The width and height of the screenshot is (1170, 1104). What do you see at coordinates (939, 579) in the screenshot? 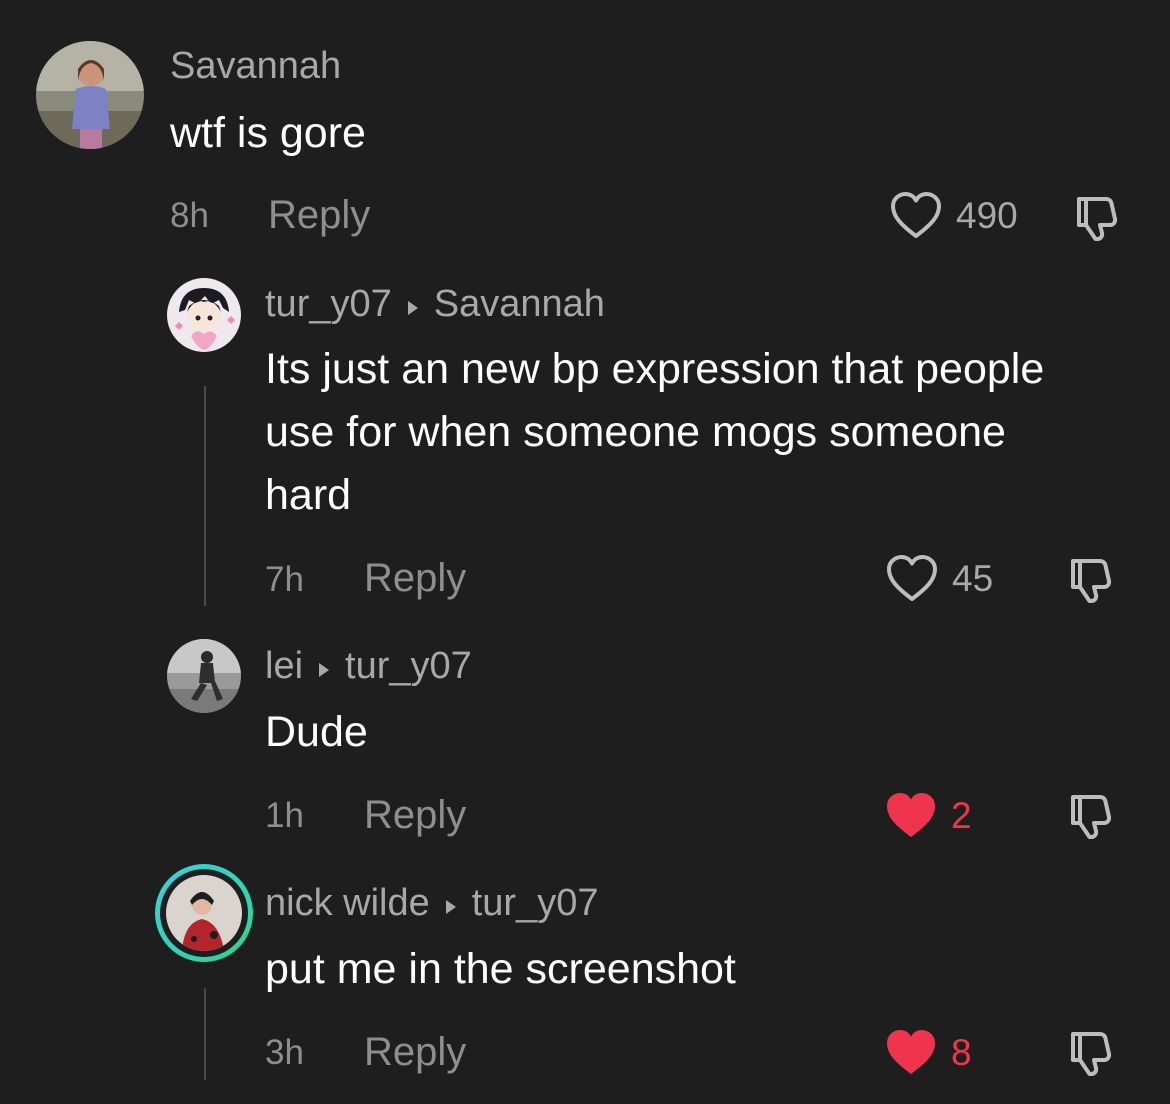
I see `like-button: 45` at bounding box center [939, 579].